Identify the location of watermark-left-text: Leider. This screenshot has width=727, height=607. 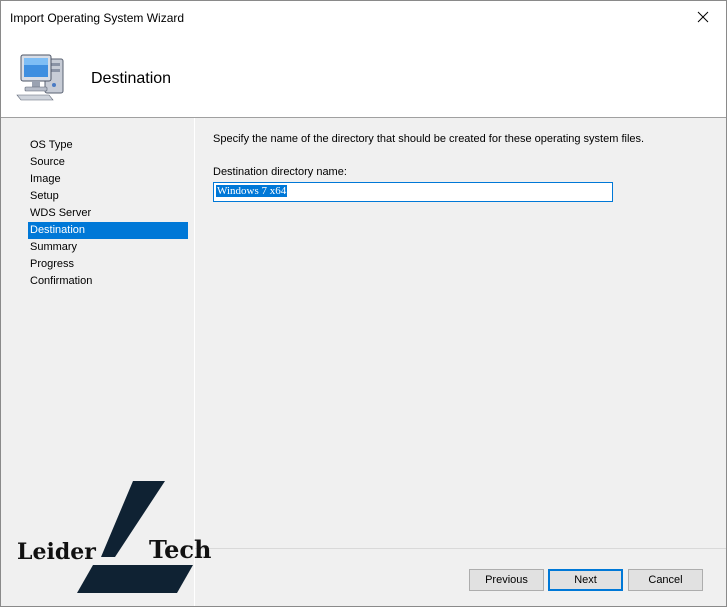
(56, 552).